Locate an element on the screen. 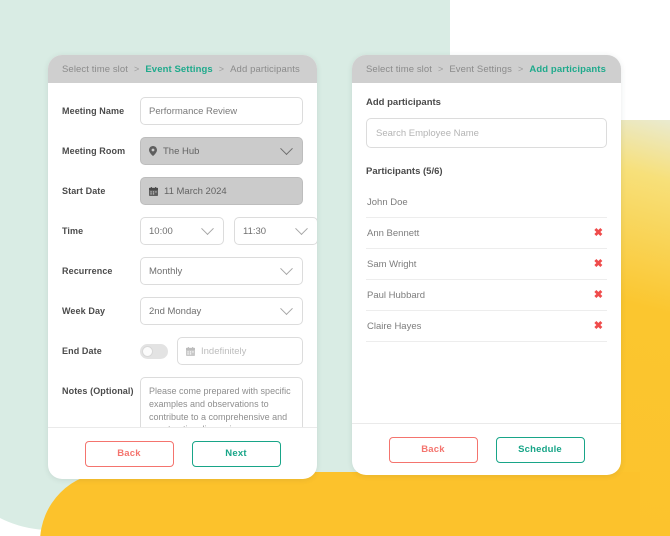 The image size is (670, 536). search-placeholder: Search Employee Name is located at coordinates (427, 133).